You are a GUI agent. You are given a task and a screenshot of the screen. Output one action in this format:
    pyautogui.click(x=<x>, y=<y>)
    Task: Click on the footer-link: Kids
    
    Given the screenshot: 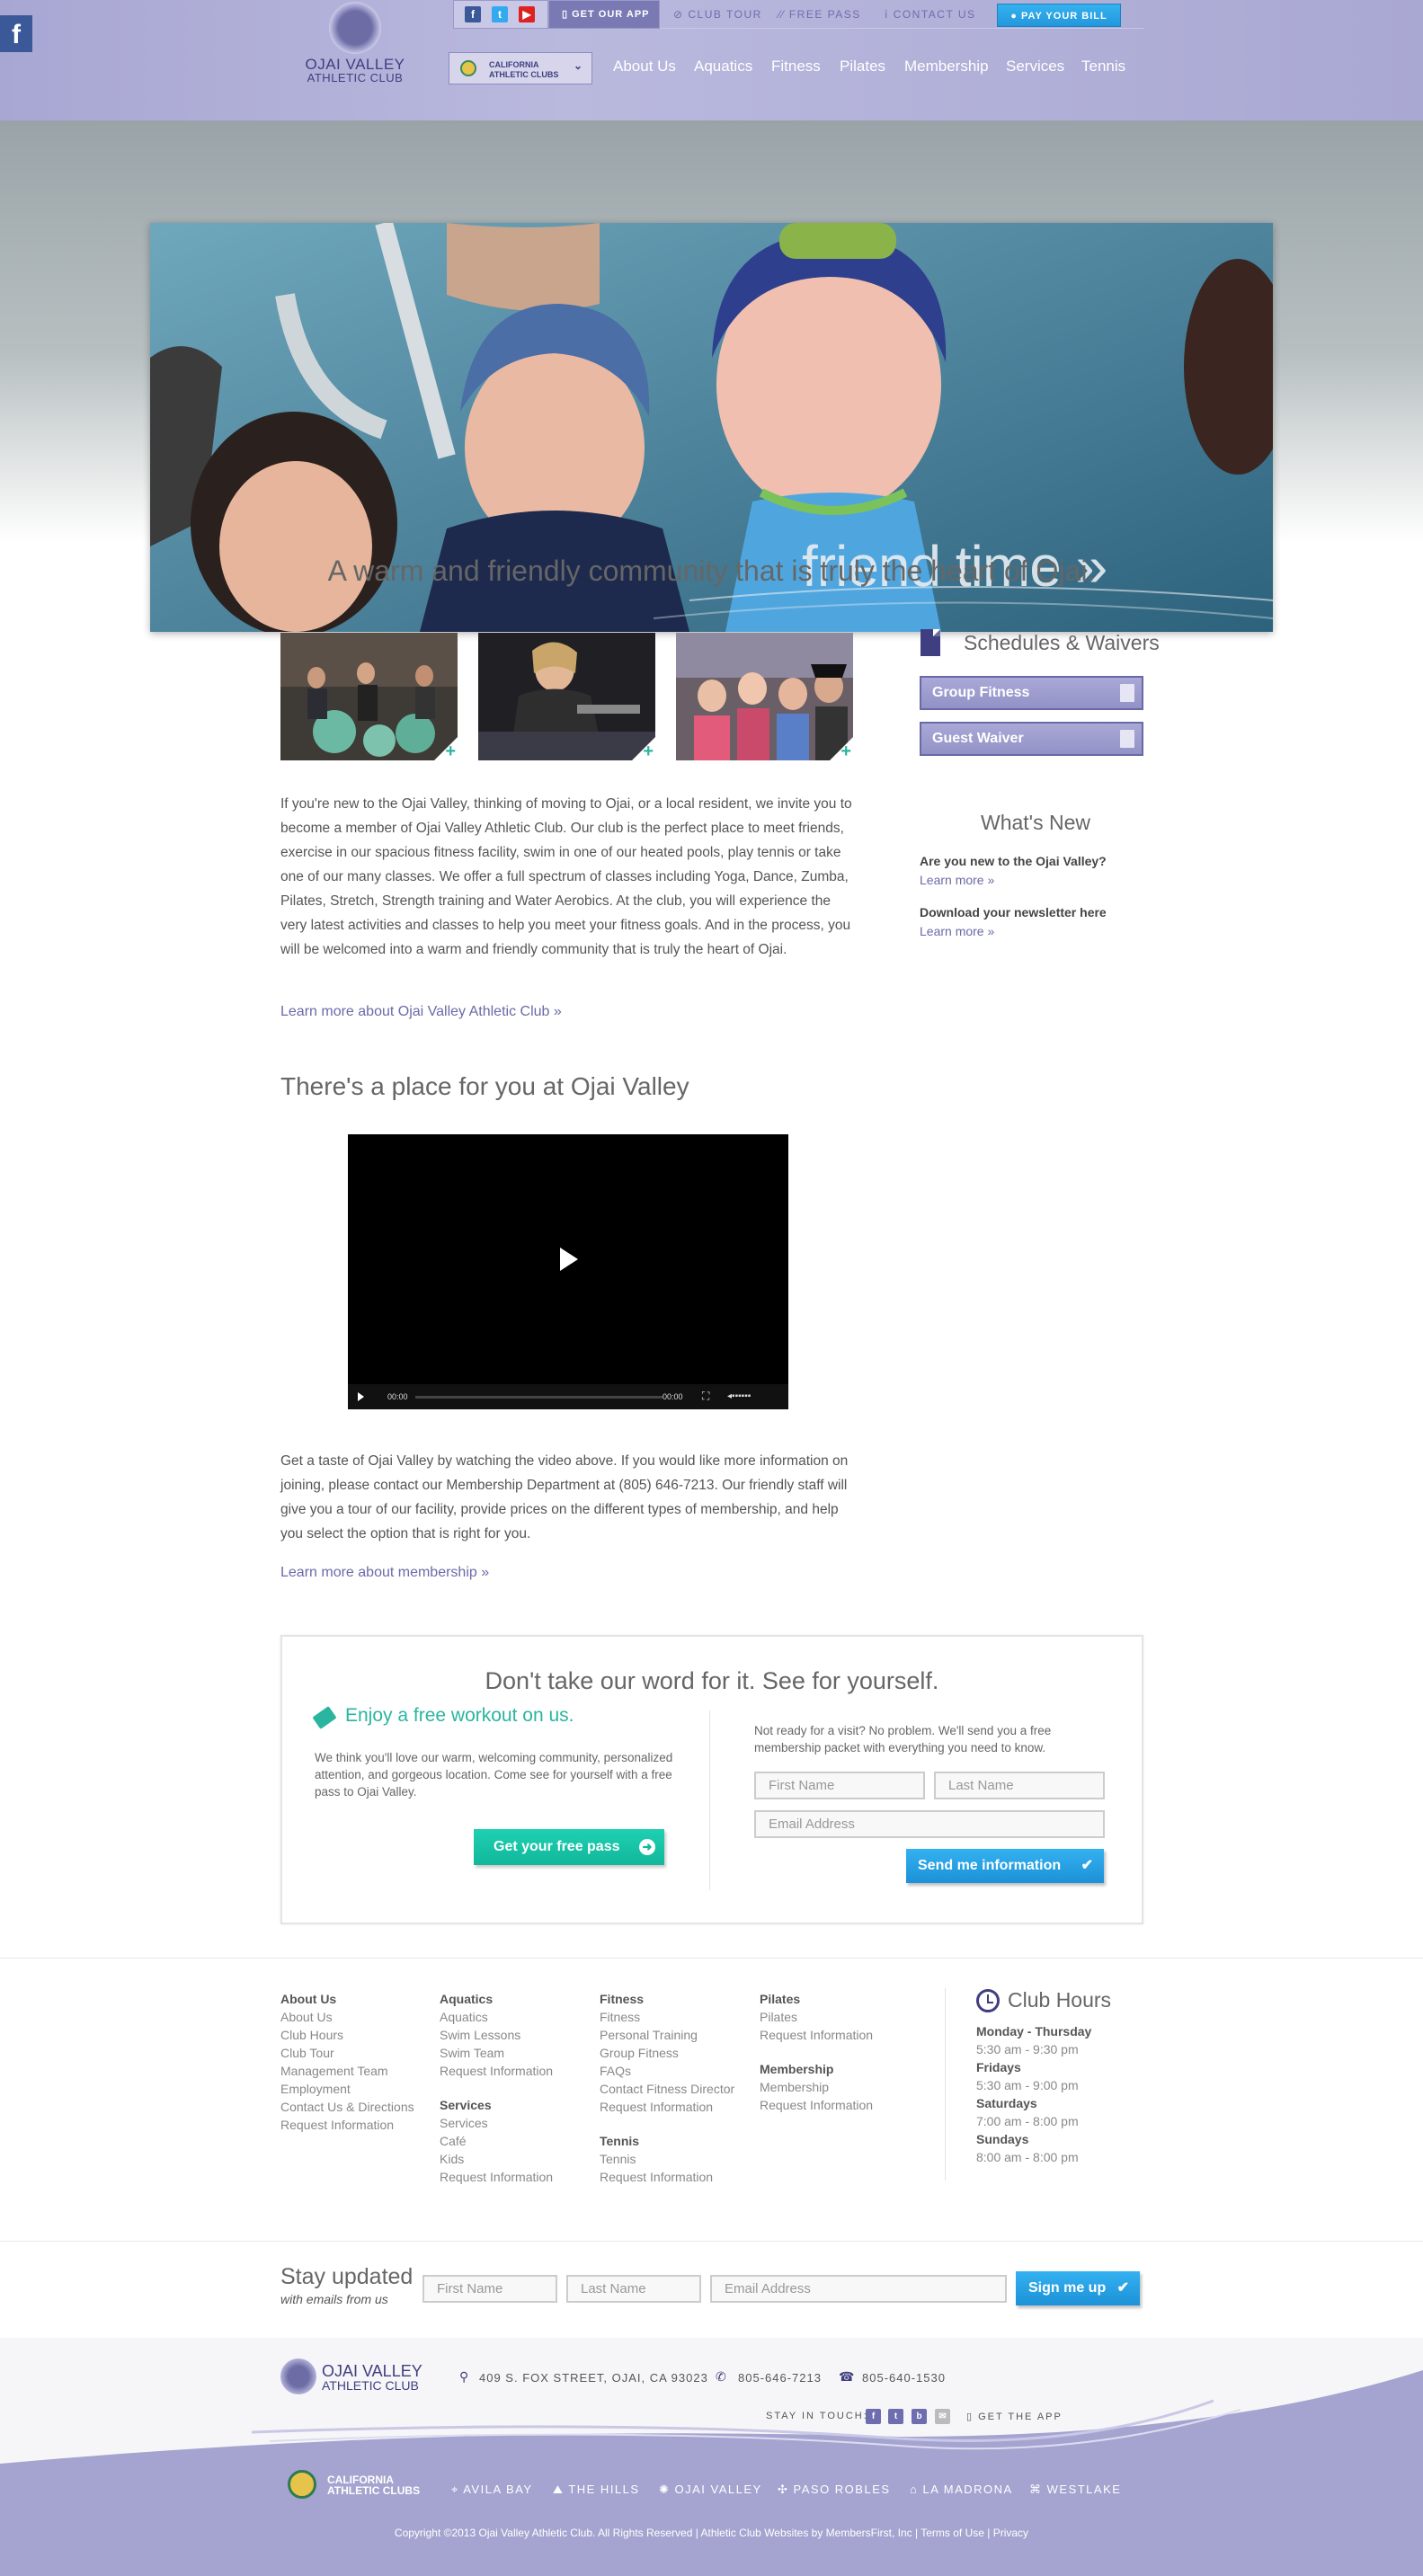 What is the action you would take?
    pyautogui.click(x=497, y=2159)
    